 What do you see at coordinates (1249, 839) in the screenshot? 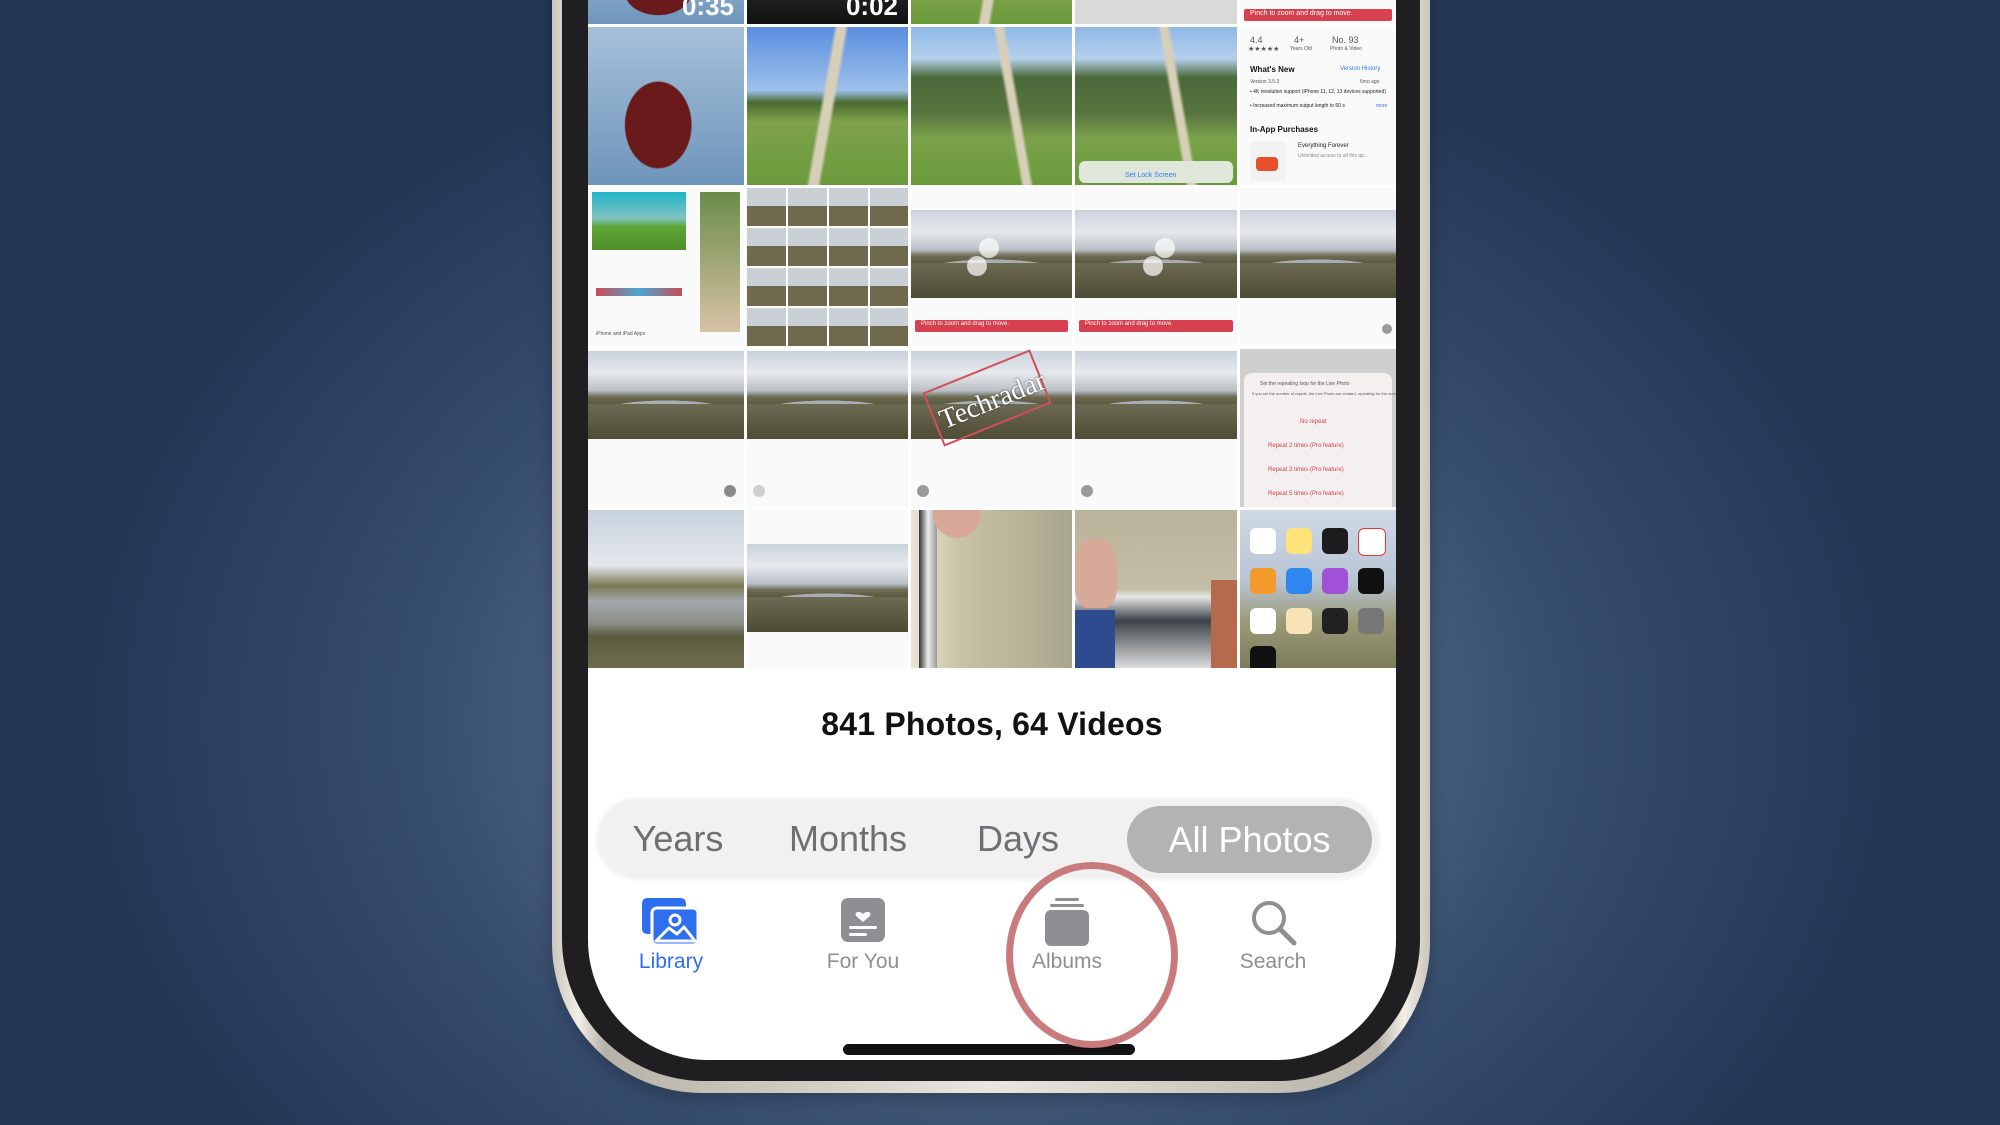
I see `segment-all-photos: All Photos` at bounding box center [1249, 839].